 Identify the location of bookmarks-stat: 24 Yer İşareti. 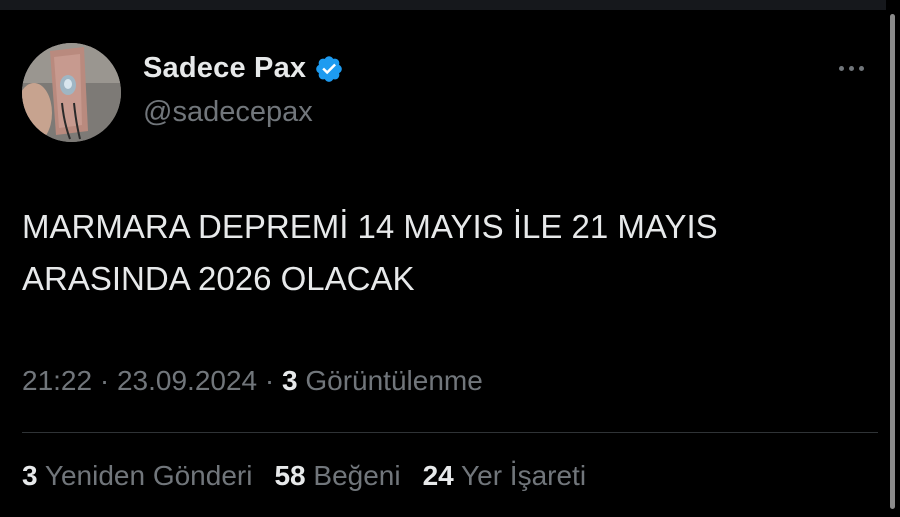
(504, 476).